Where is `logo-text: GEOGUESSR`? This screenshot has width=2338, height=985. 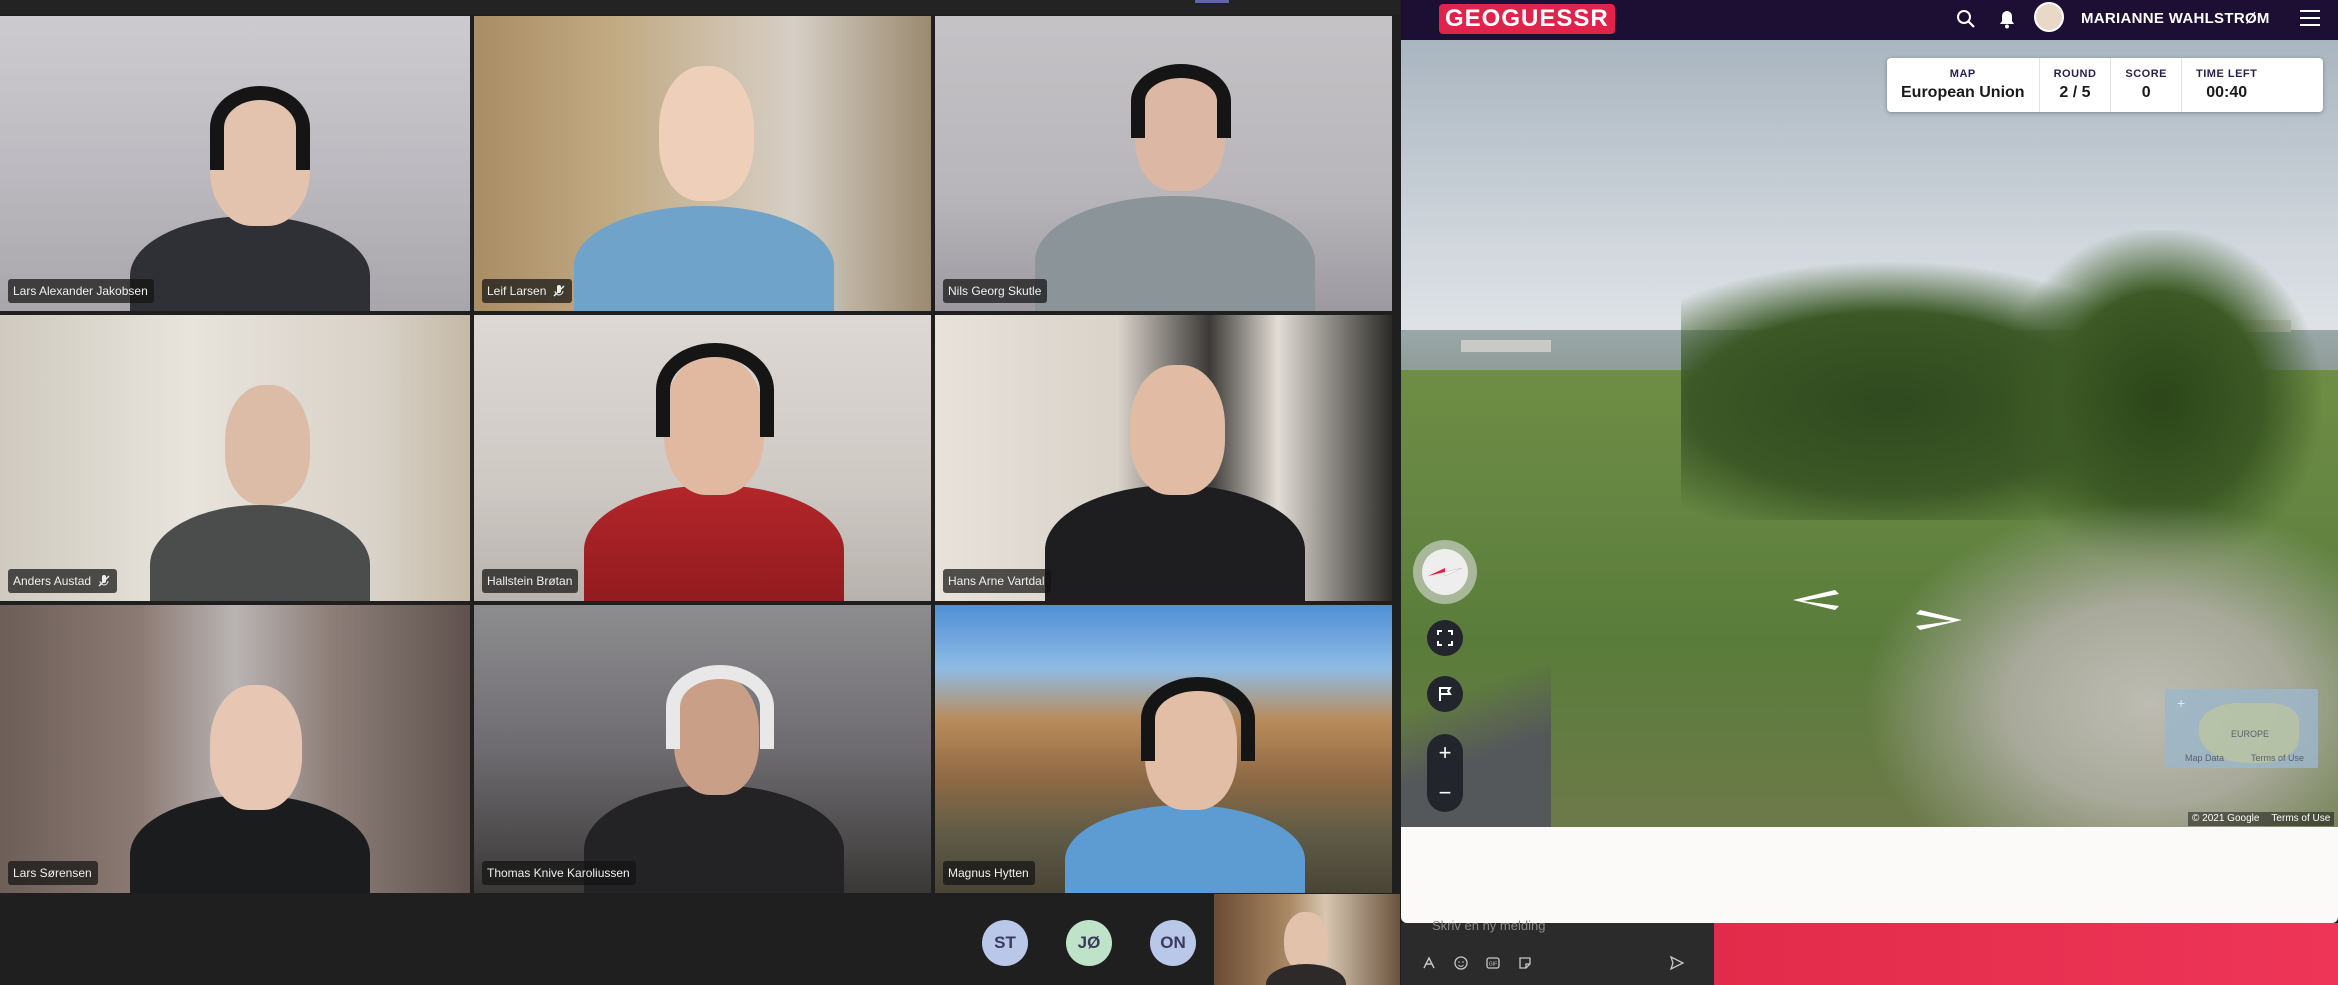
logo-text: GEOGUESSR is located at coordinates (1527, 18).